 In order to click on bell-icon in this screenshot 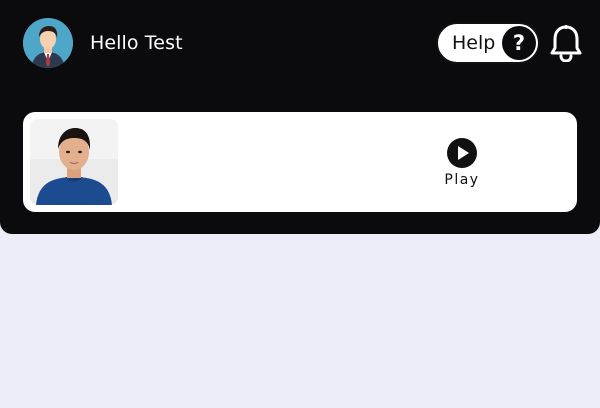, I will do `click(566, 43)`.